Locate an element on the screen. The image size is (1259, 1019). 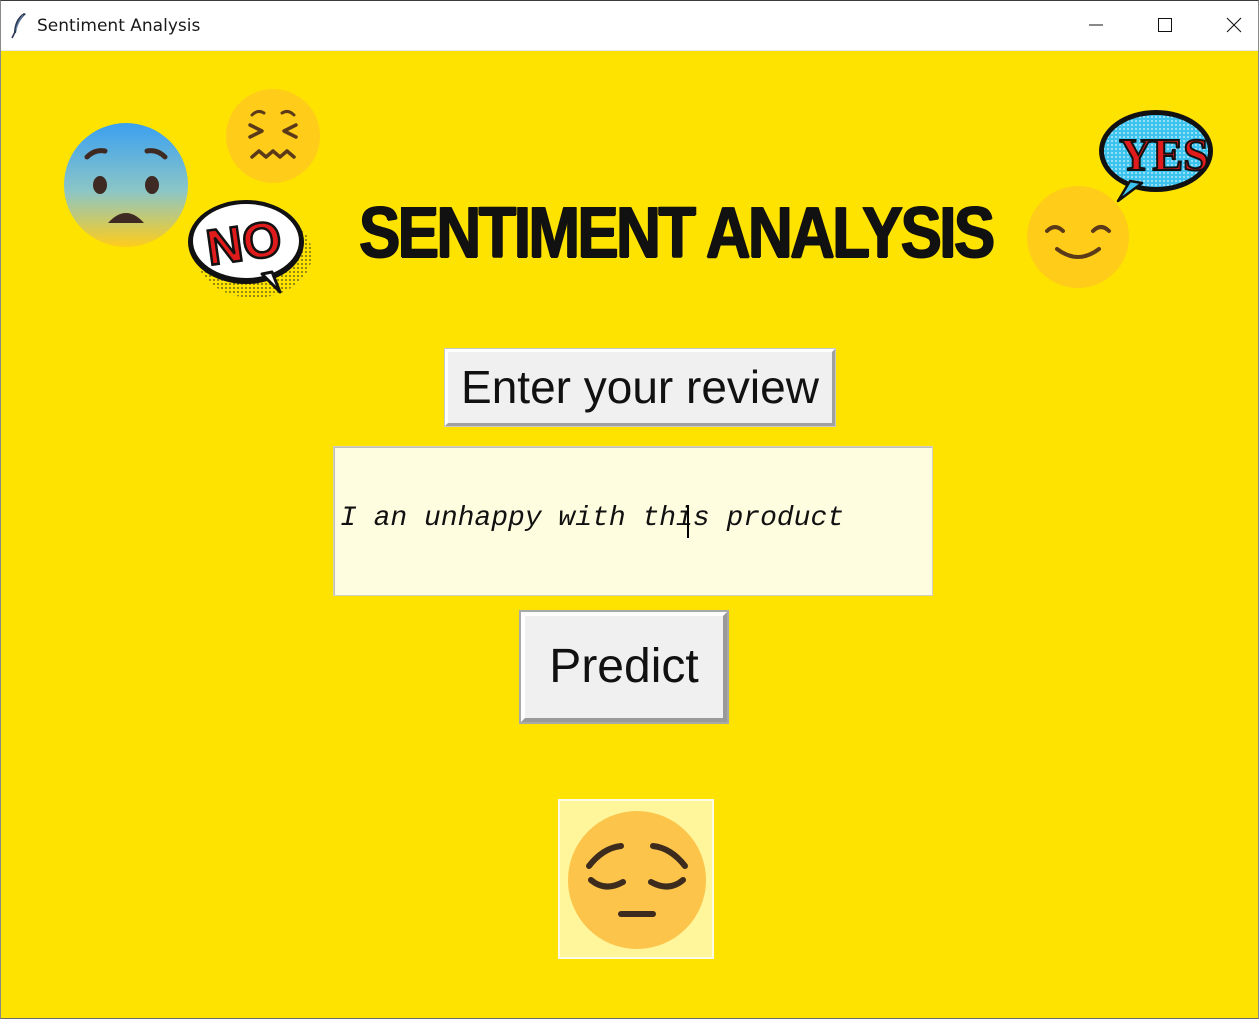
maximize-button is located at coordinates (1165, 25).